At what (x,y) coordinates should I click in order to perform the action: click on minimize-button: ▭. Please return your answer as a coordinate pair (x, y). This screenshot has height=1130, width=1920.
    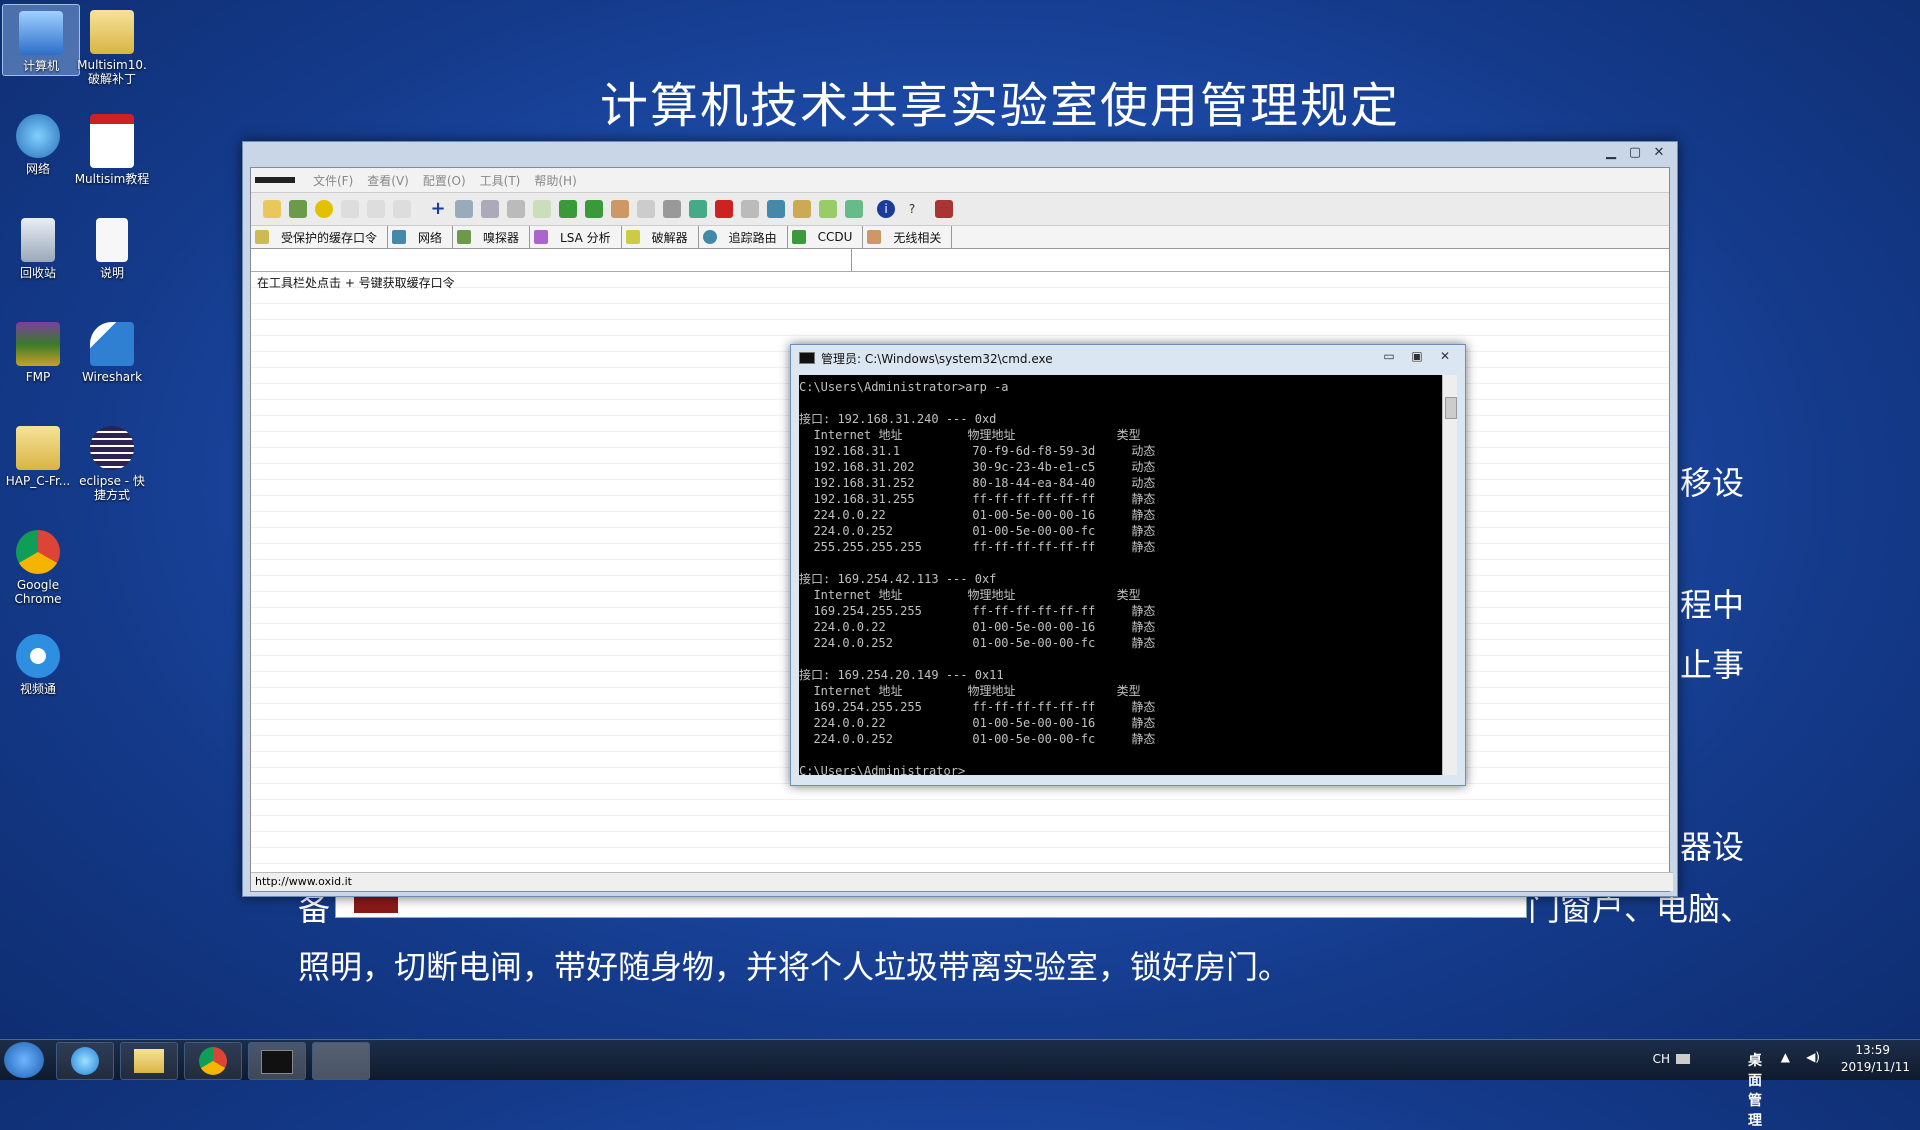
    Looking at the image, I should click on (1389, 356).